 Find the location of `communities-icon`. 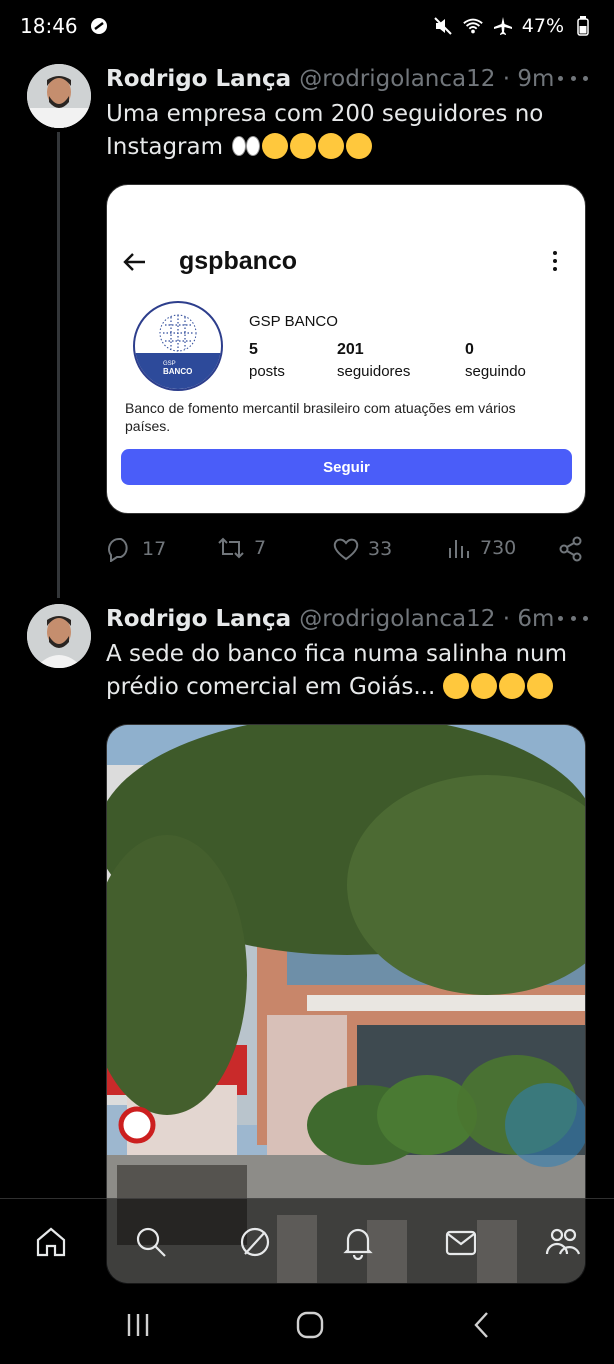

communities-icon is located at coordinates (563, 1241).